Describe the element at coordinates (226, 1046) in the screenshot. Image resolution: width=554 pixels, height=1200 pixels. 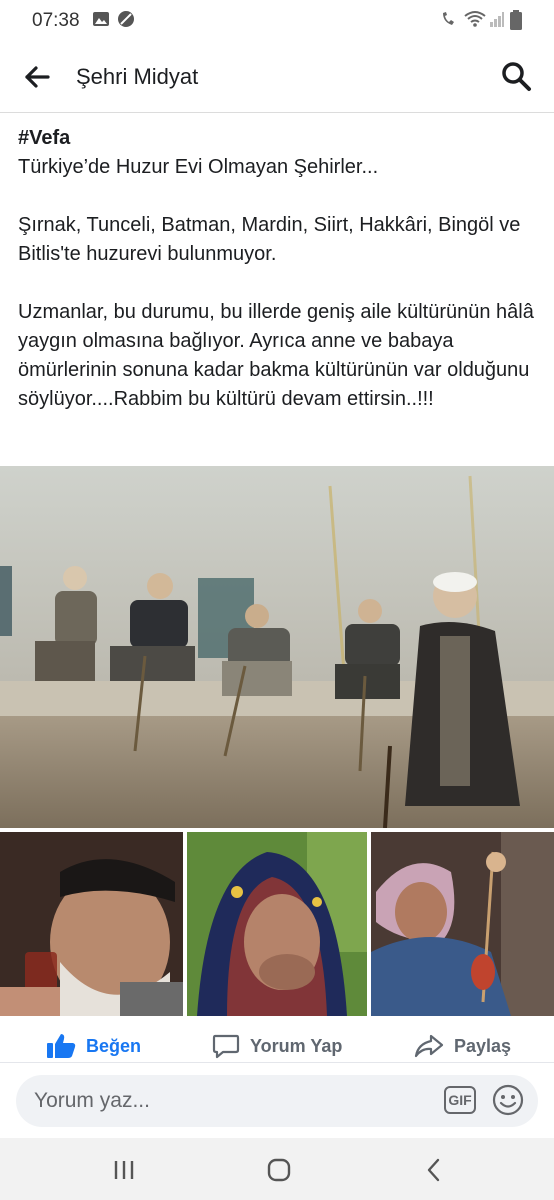
I see `comment-bubble-icon` at that location.